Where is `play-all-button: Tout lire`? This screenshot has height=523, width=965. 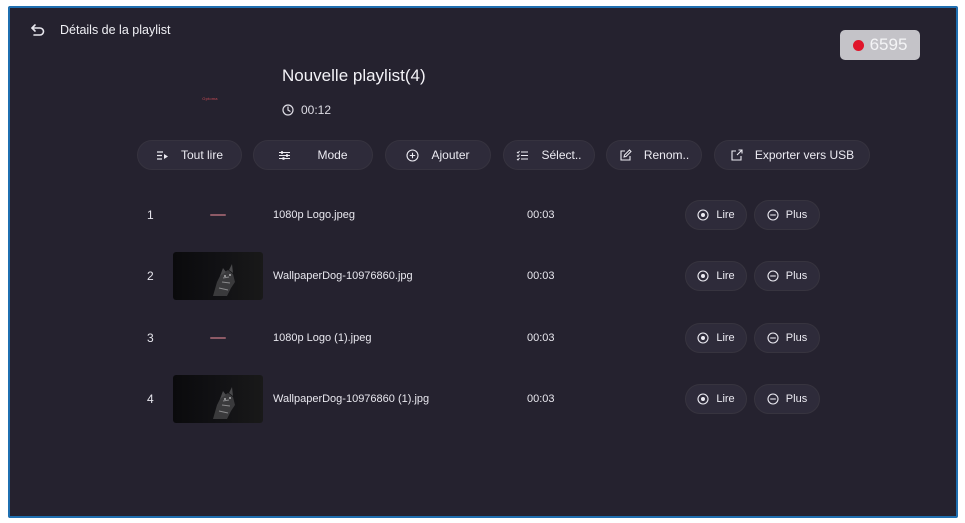 play-all-button: Tout lire is located at coordinates (189, 155).